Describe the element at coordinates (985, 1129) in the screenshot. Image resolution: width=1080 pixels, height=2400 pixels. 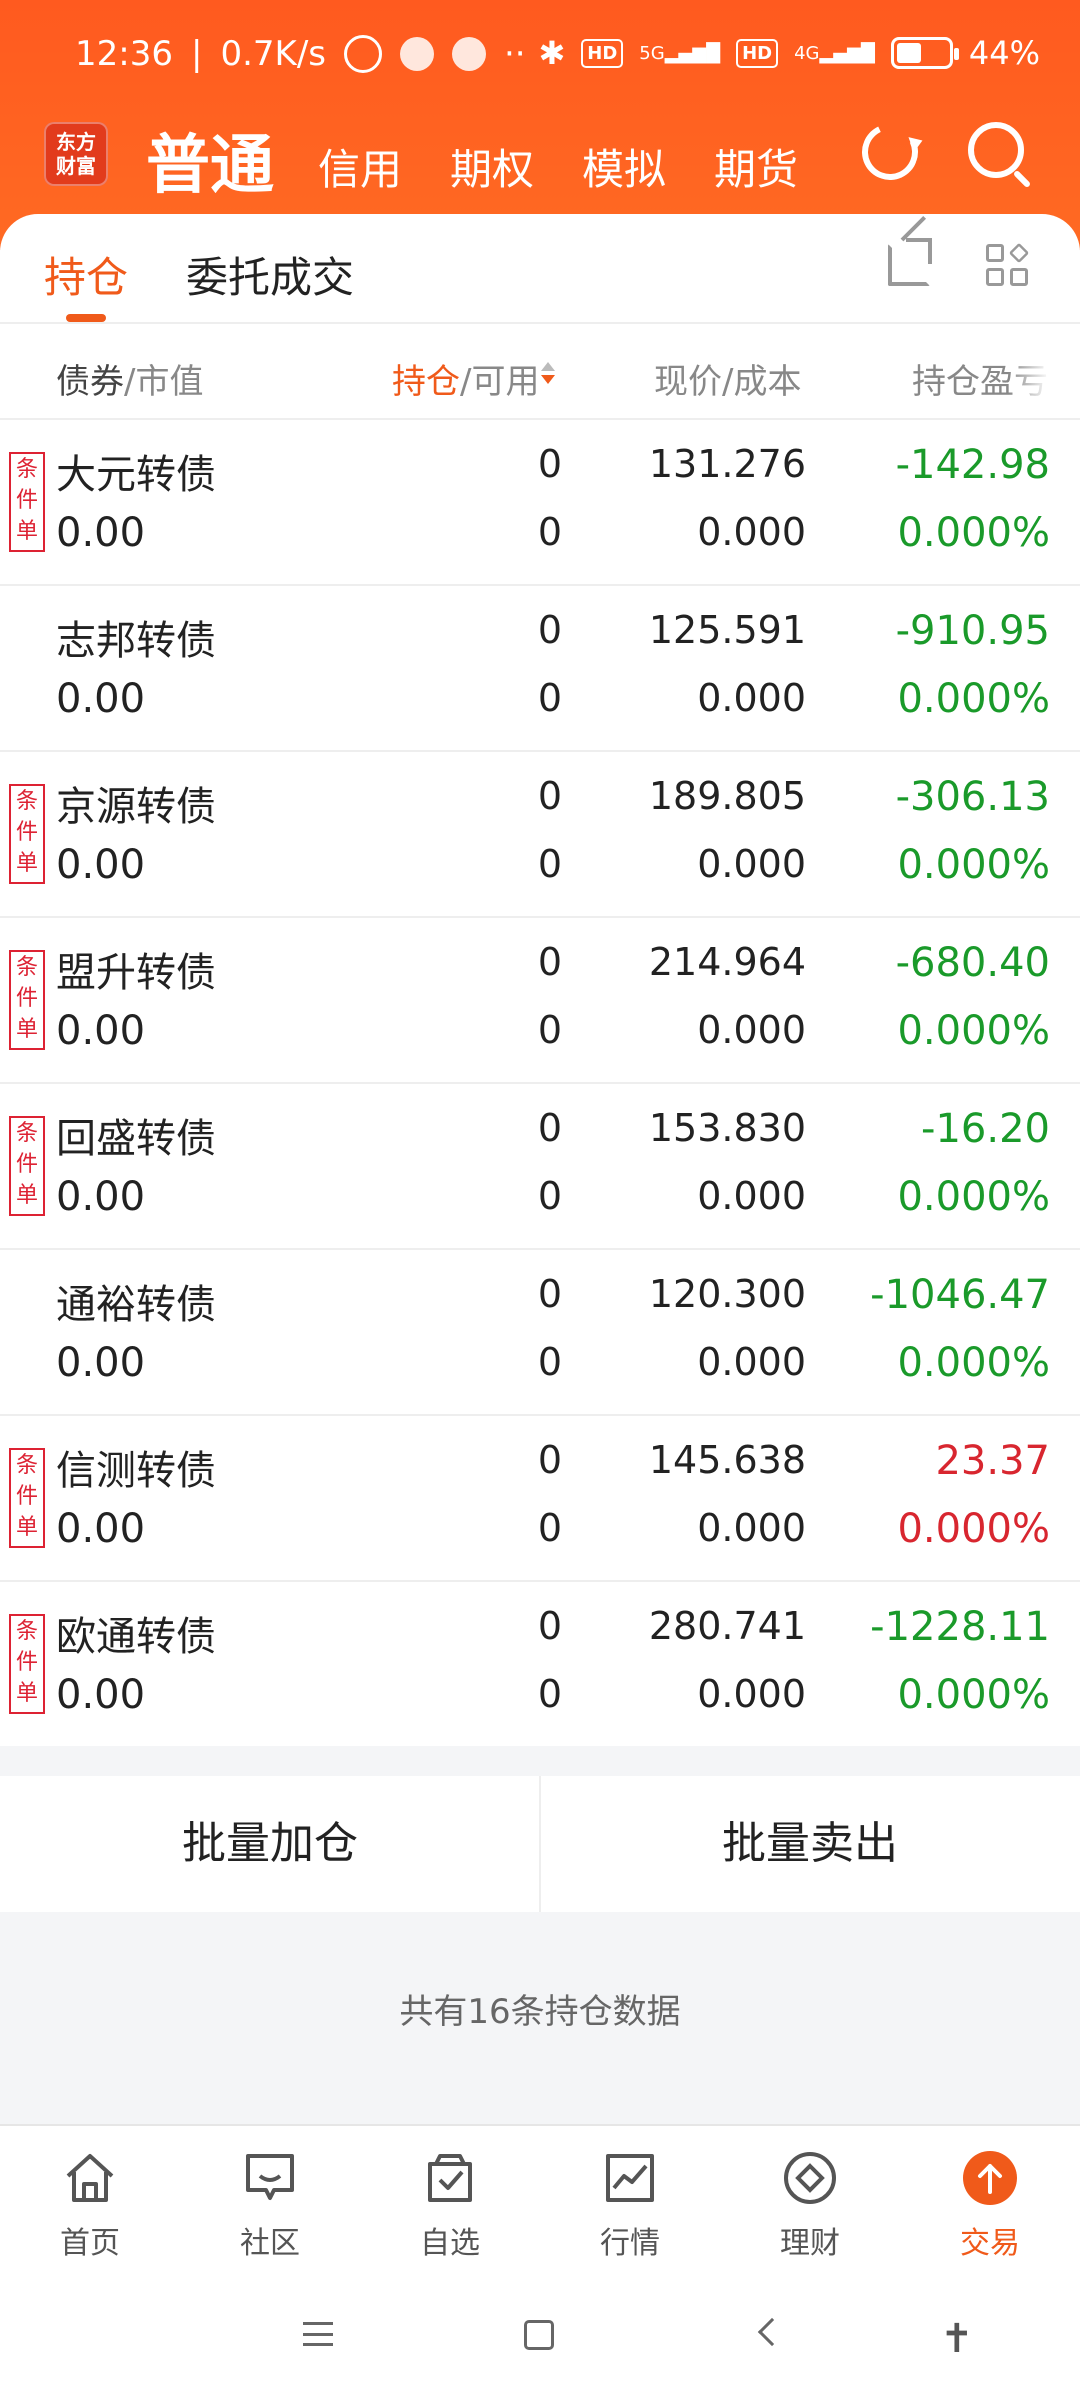
I see `profit-loss: -16.20` at that location.